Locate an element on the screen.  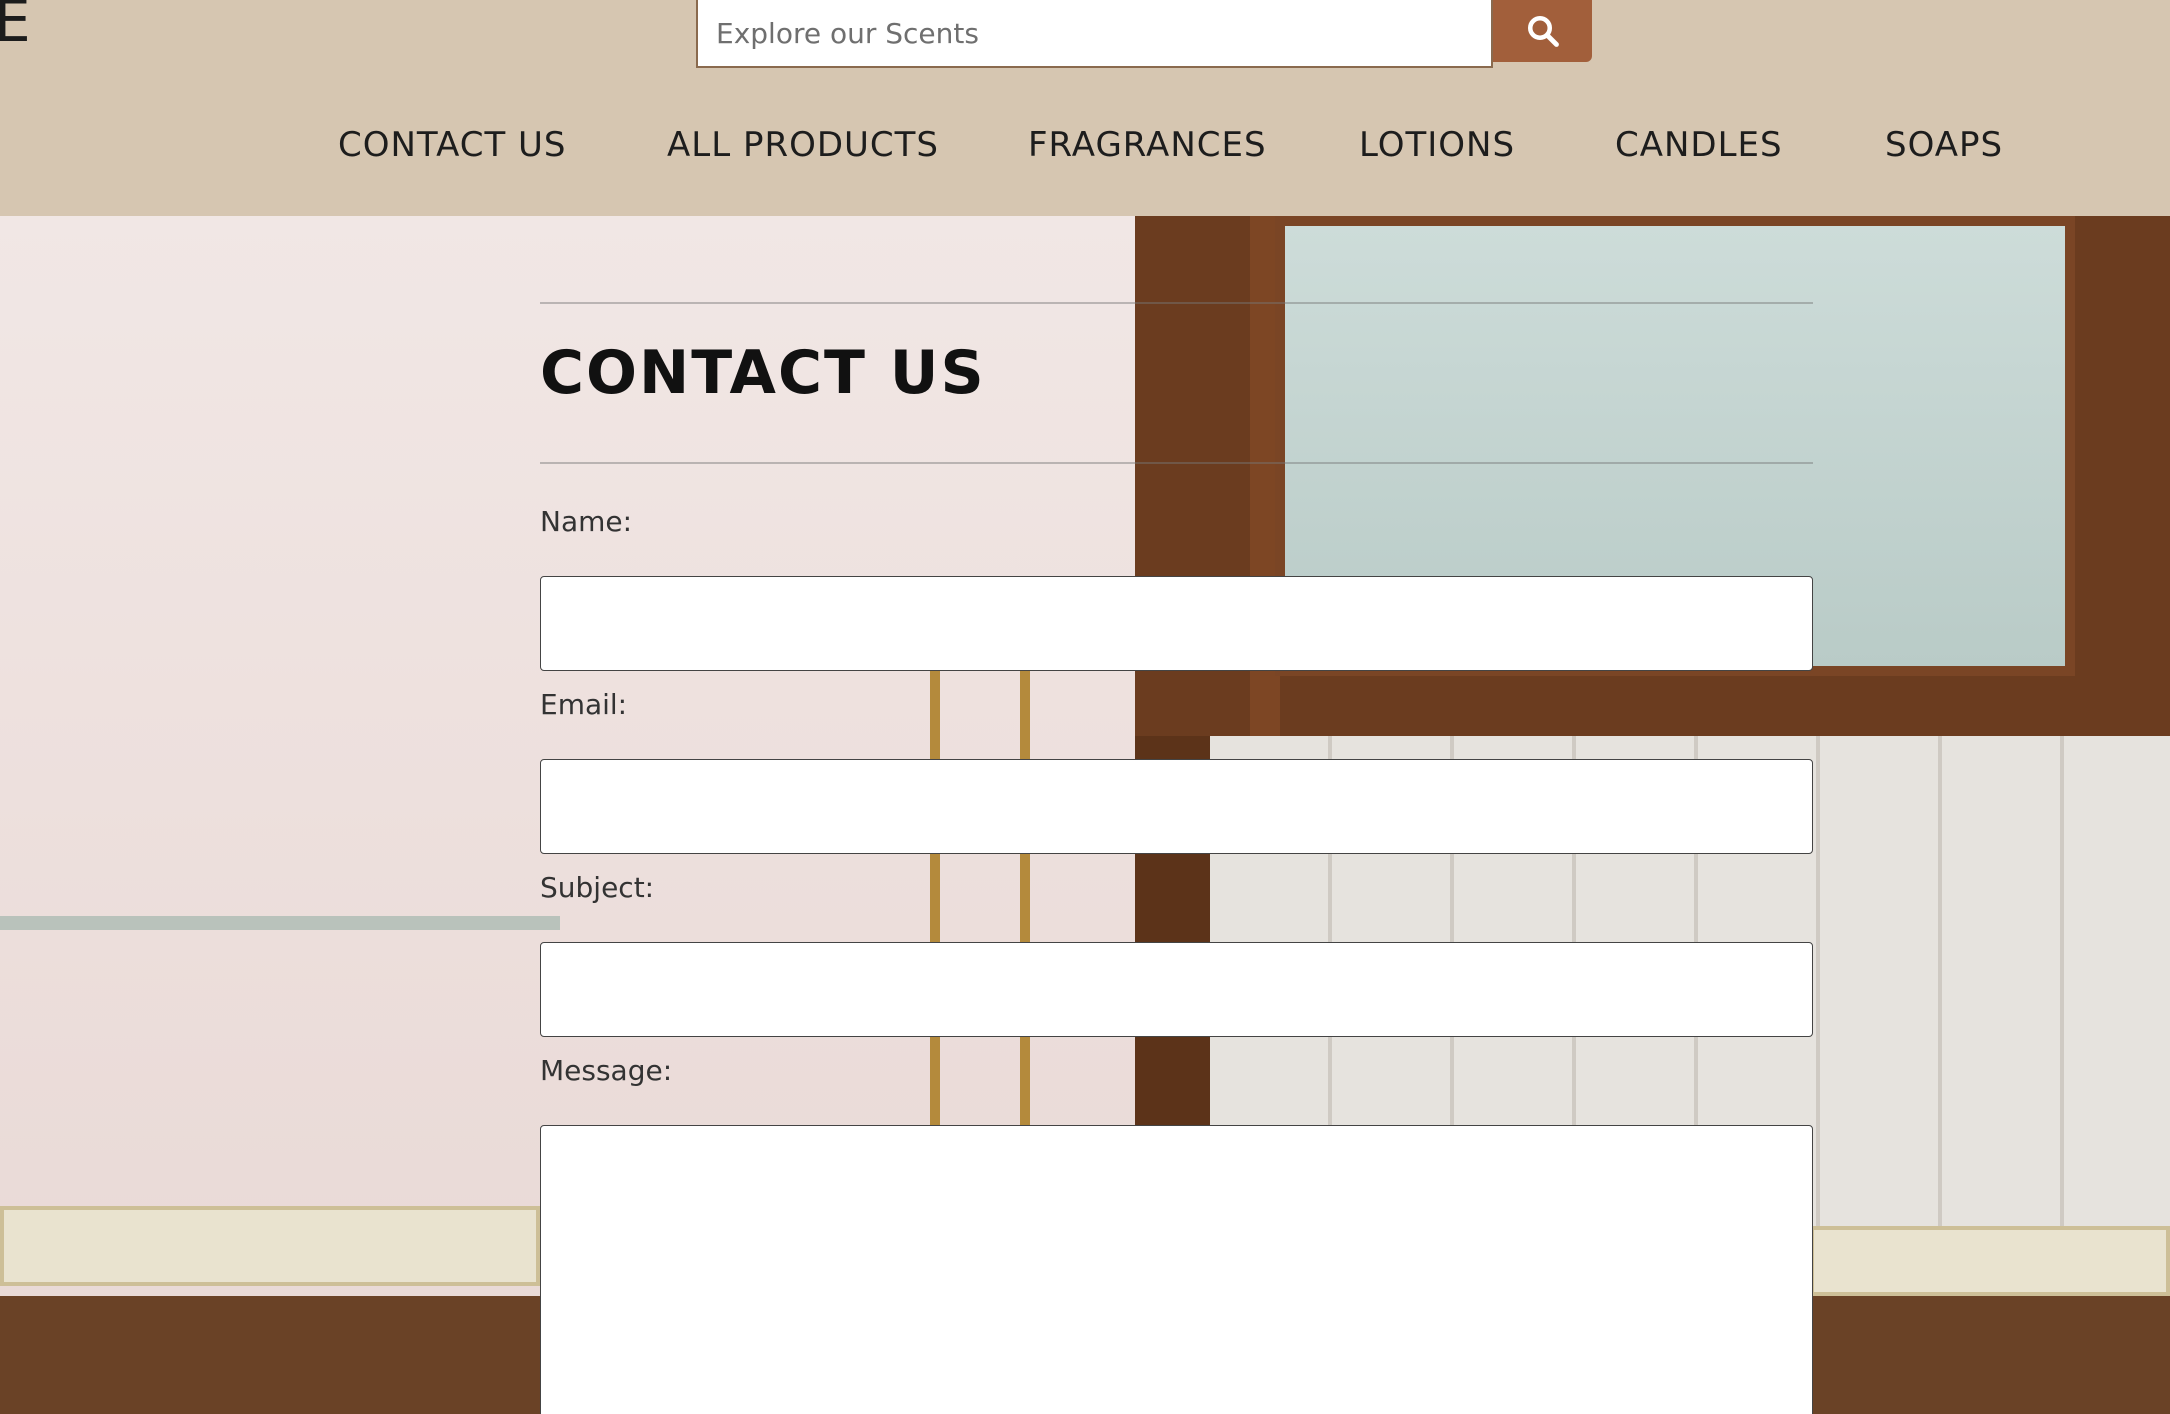
name-label: Name: is located at coordinates (586, 521).